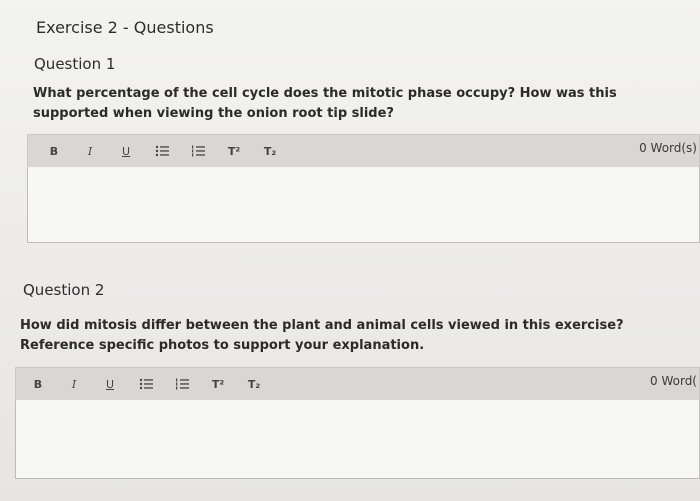 This screenshot has height=501, width=700. What do you see at coordinates (125, 27) in the screenshot?
I see `exercise-title: Exercise 2 - Questions` at bounding box center [125, 27].